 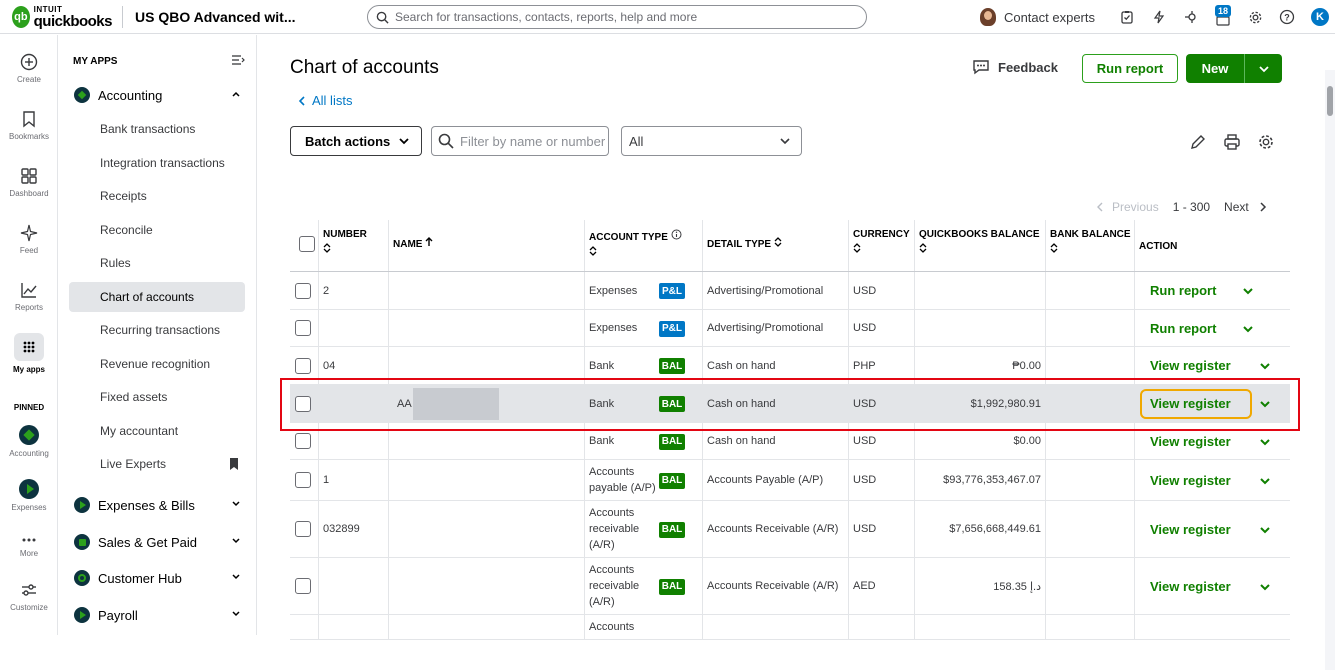 What do you see at coordinates (158, 615) in the screenshot?
I see `nav-group-payroll: Payroll` at bounding box center [158, 615].